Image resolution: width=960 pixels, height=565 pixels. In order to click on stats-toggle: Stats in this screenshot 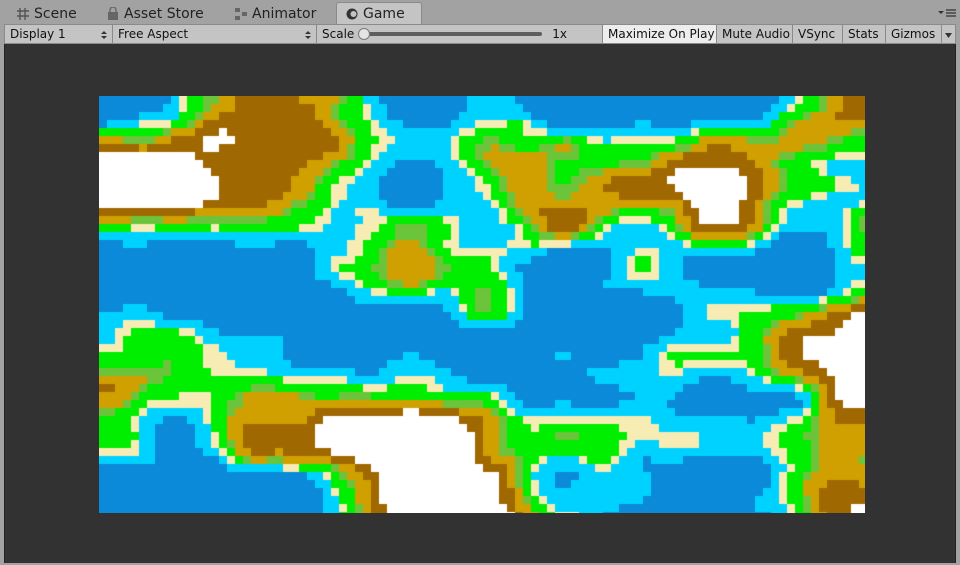, I will do `click(864, 34)`.